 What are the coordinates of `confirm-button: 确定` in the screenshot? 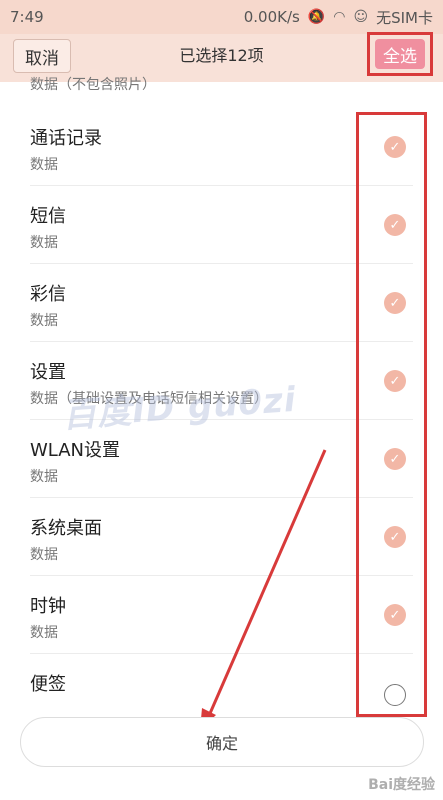 It's located at (222, 742).